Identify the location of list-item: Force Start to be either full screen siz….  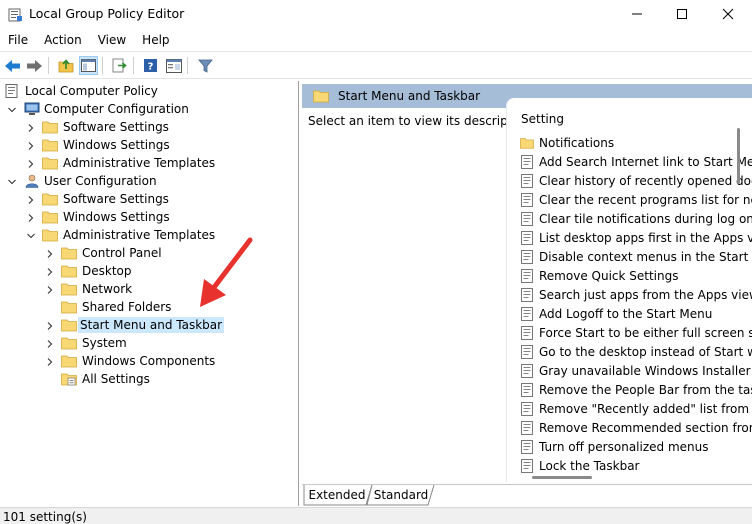
(636, 332).